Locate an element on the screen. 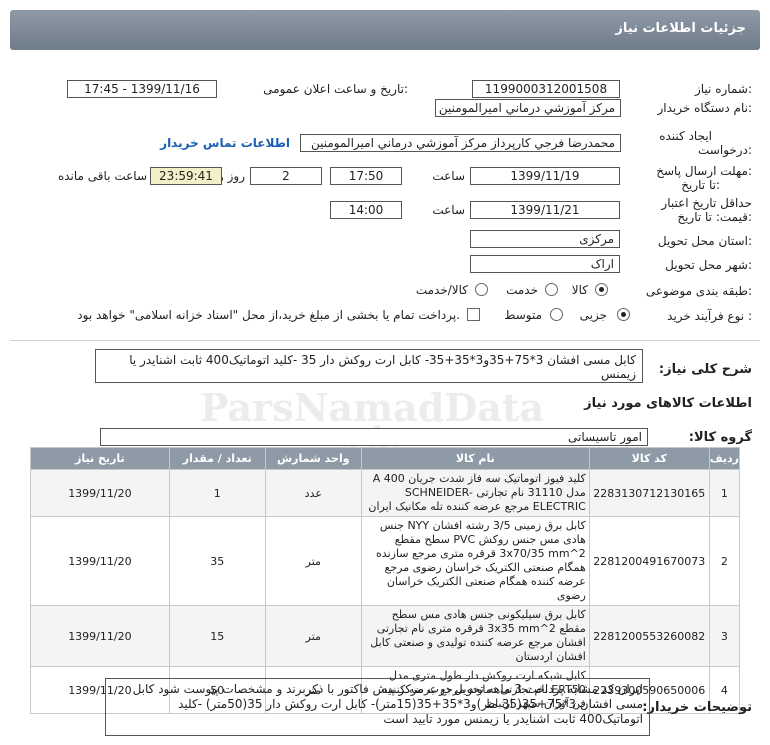  remaining-time-field: 23:59:41 is located at coordinates (186, 176).